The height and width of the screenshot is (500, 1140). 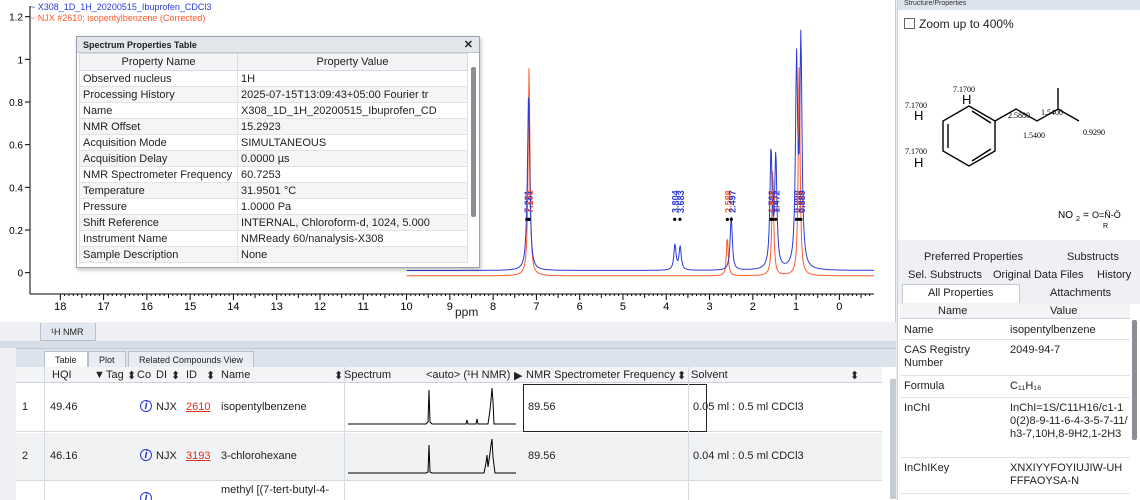 What do you see at coordinates (273, 174) in the screenshot?
I see `property-row: NMR Spectrometer Frequency 60.7253` at bounding box center [273, 174].